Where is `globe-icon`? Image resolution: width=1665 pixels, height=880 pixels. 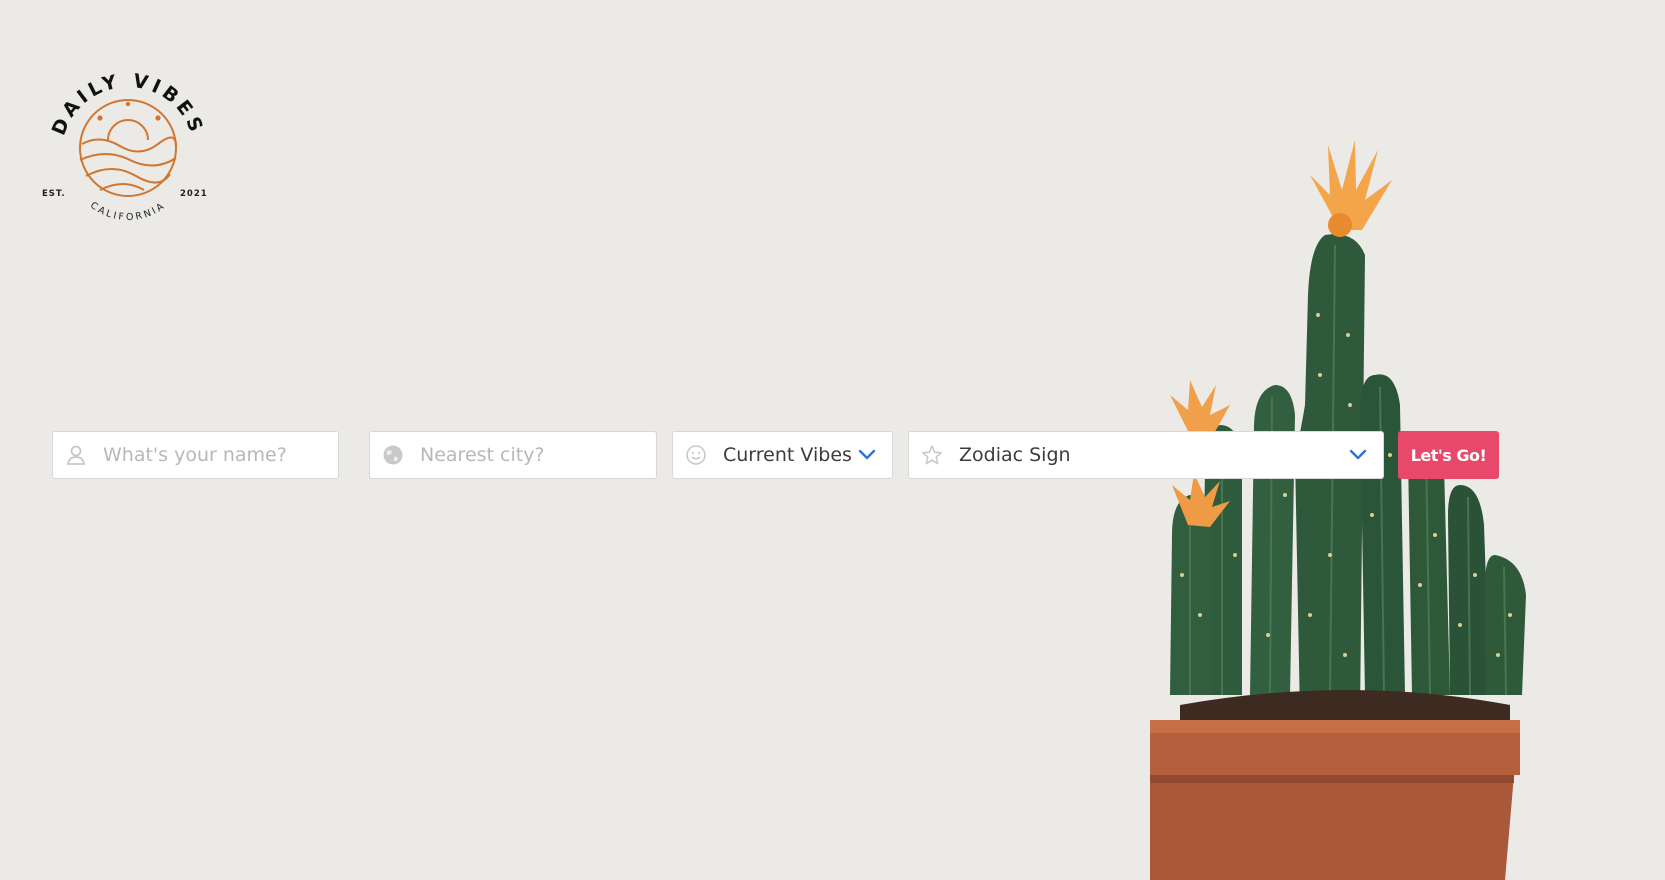
globe-icon is located at coordinates (393, 455).